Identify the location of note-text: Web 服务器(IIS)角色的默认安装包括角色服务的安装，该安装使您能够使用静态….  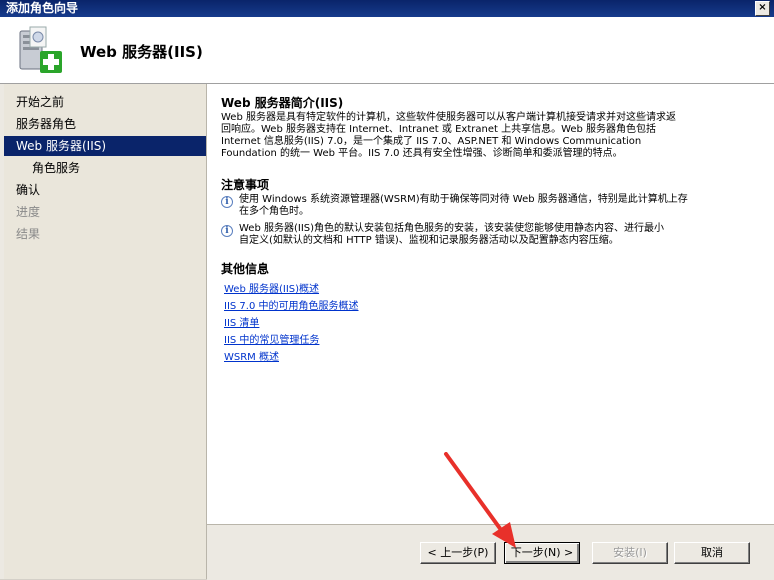
(499, 235).